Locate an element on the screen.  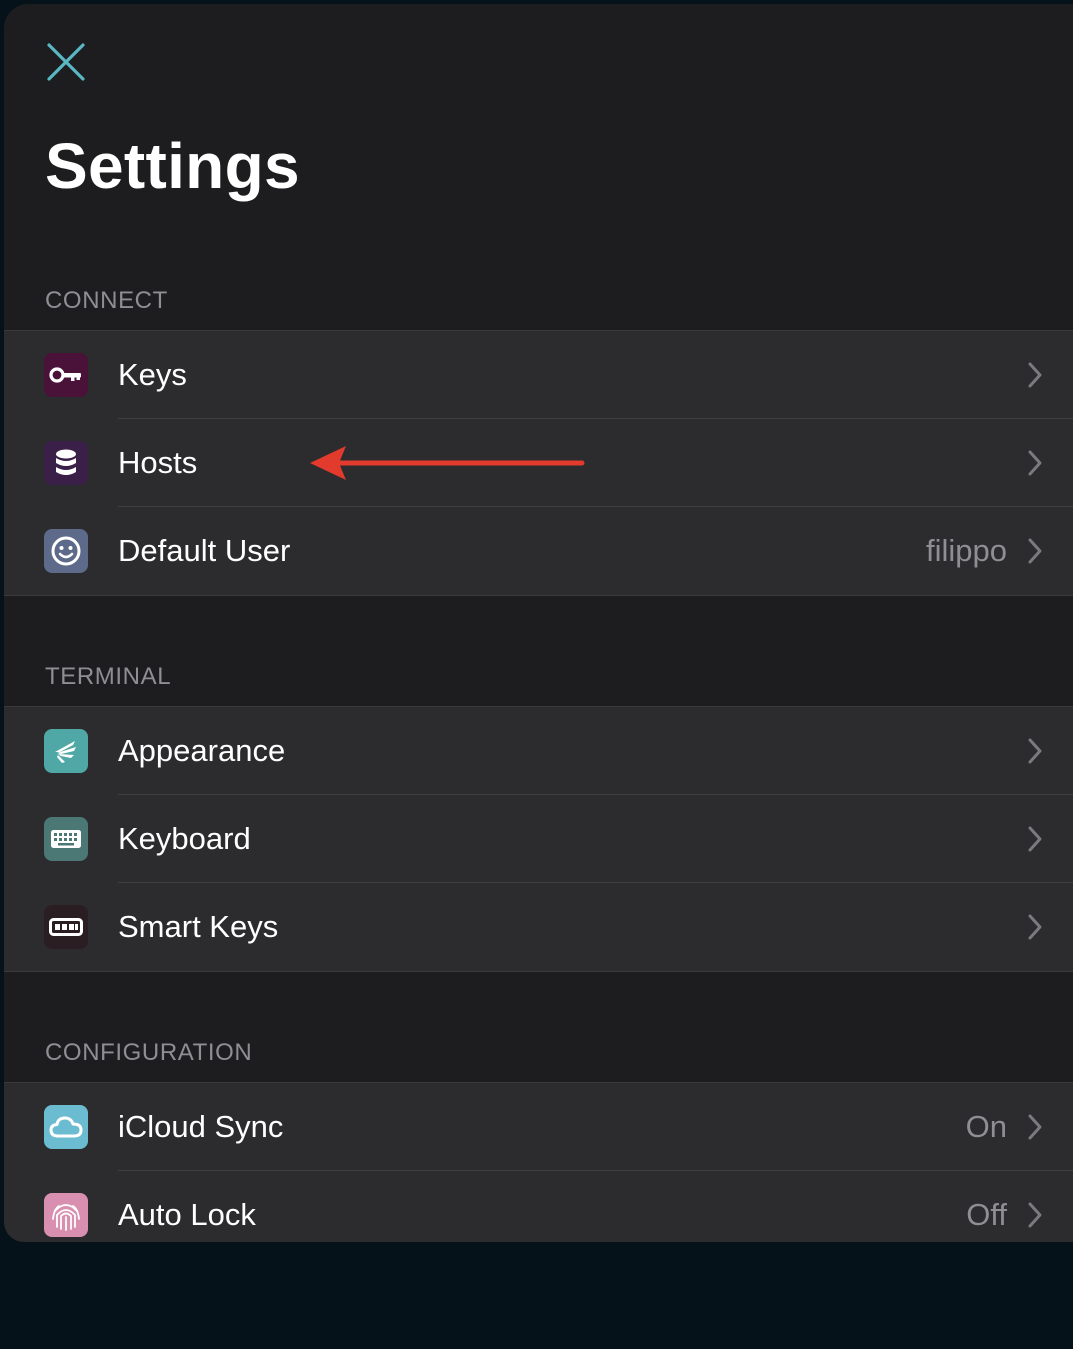
settings-row-default-user: Default User filippo is located at coordinates (538, 551).